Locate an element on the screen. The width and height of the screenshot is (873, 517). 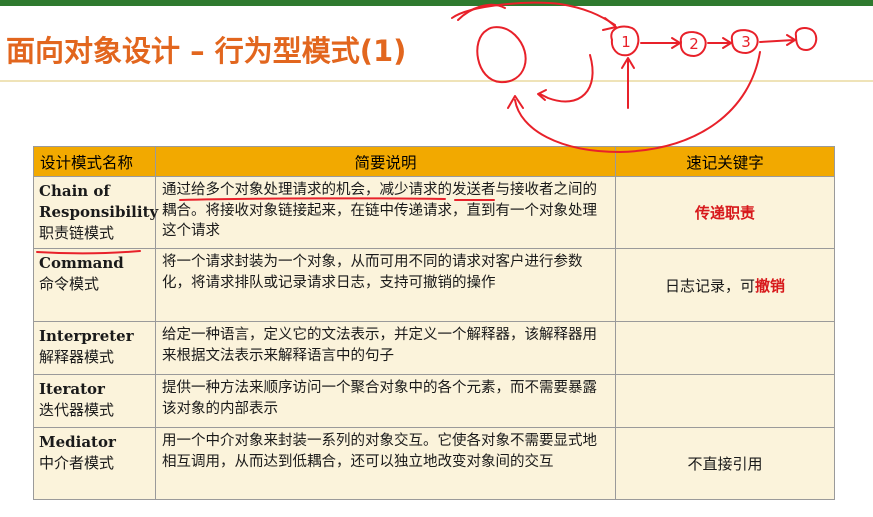
pattern-keyword: 日志记录，可撤销 is located at coordinates (725, 285).